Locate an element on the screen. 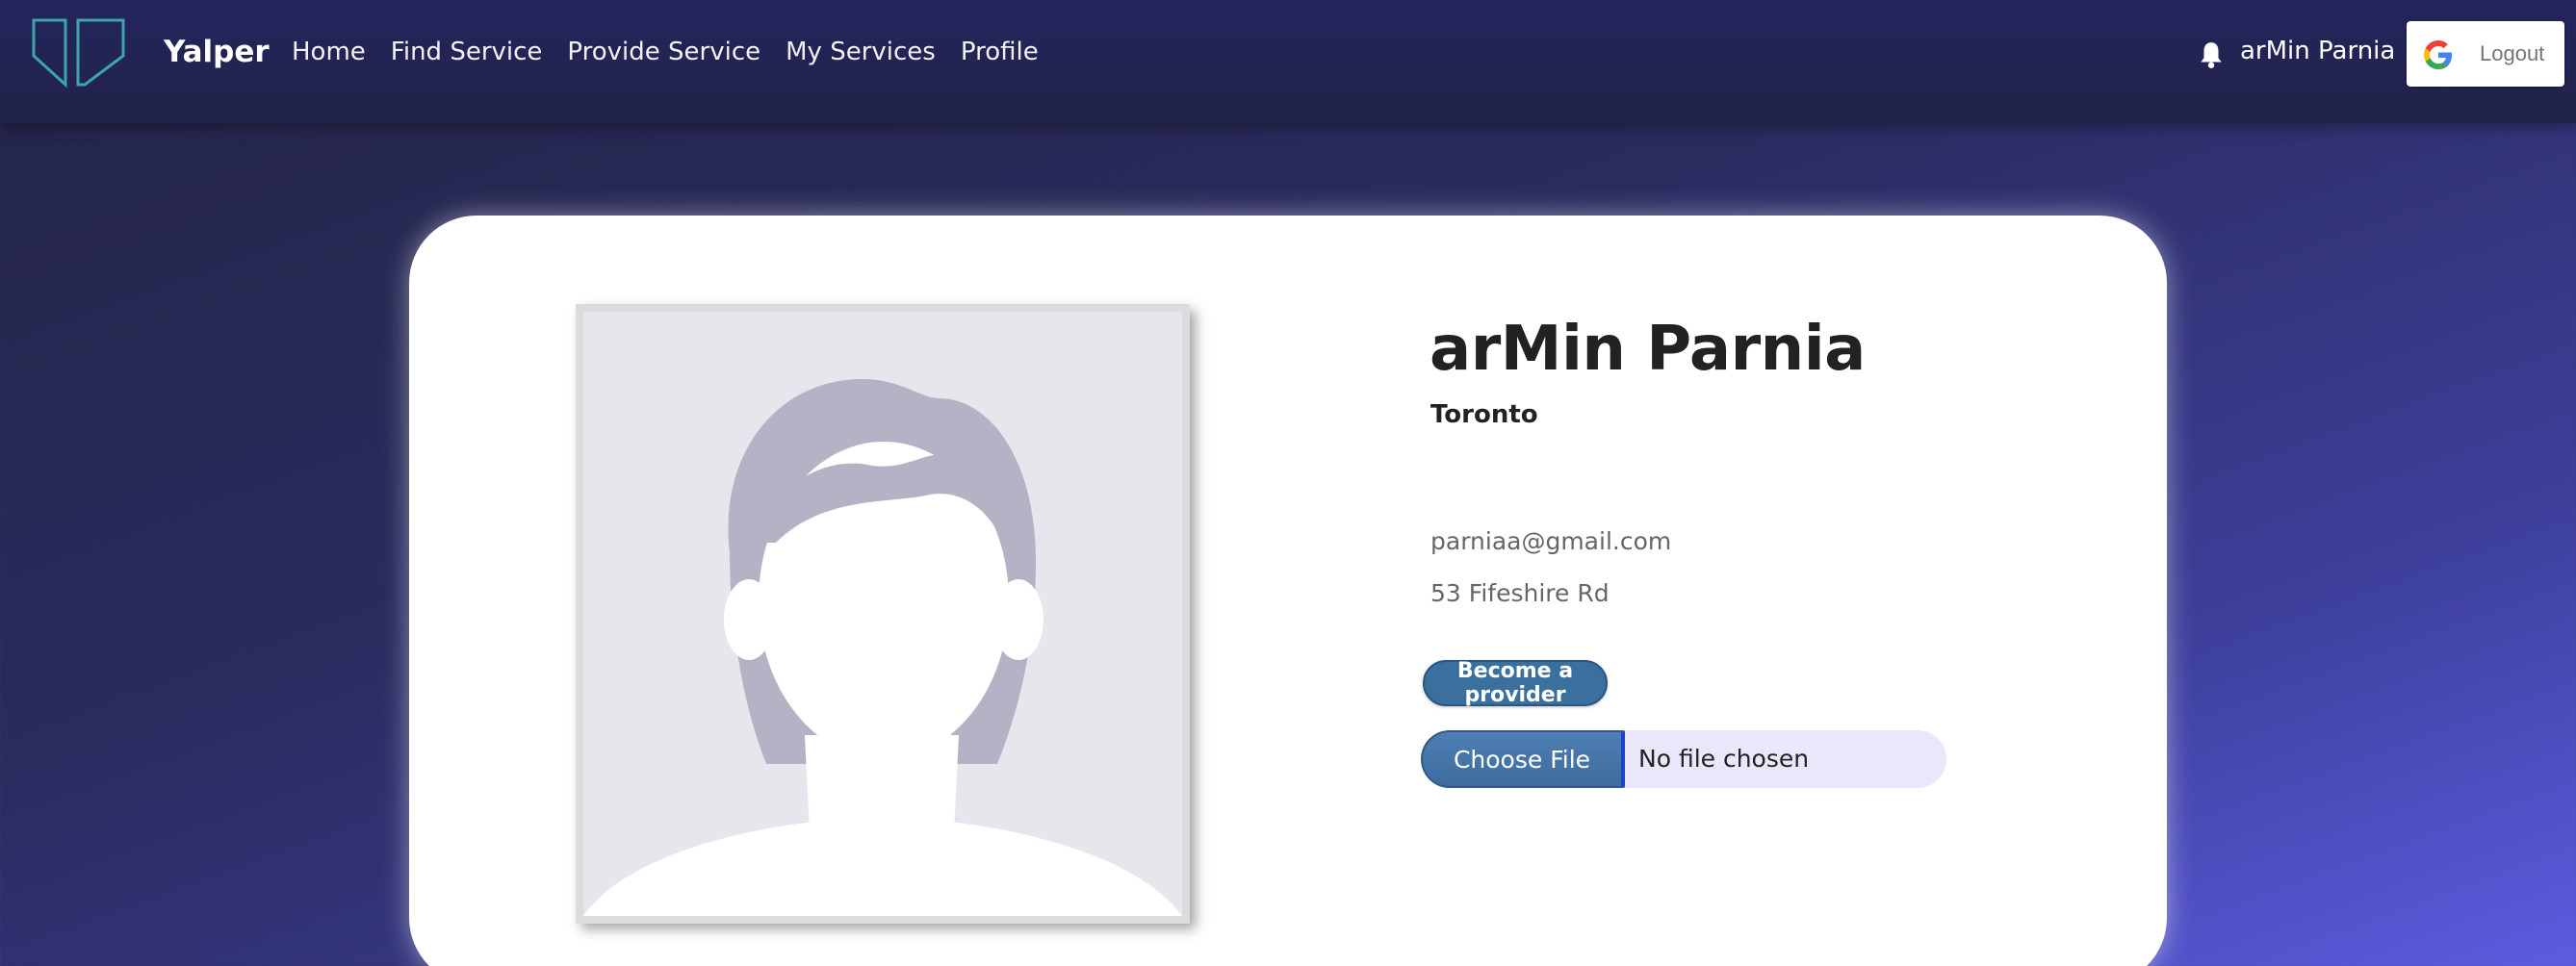 The image size is (2576, 966). nav-link-my-services: My Services is located at coordinates (861, 52).